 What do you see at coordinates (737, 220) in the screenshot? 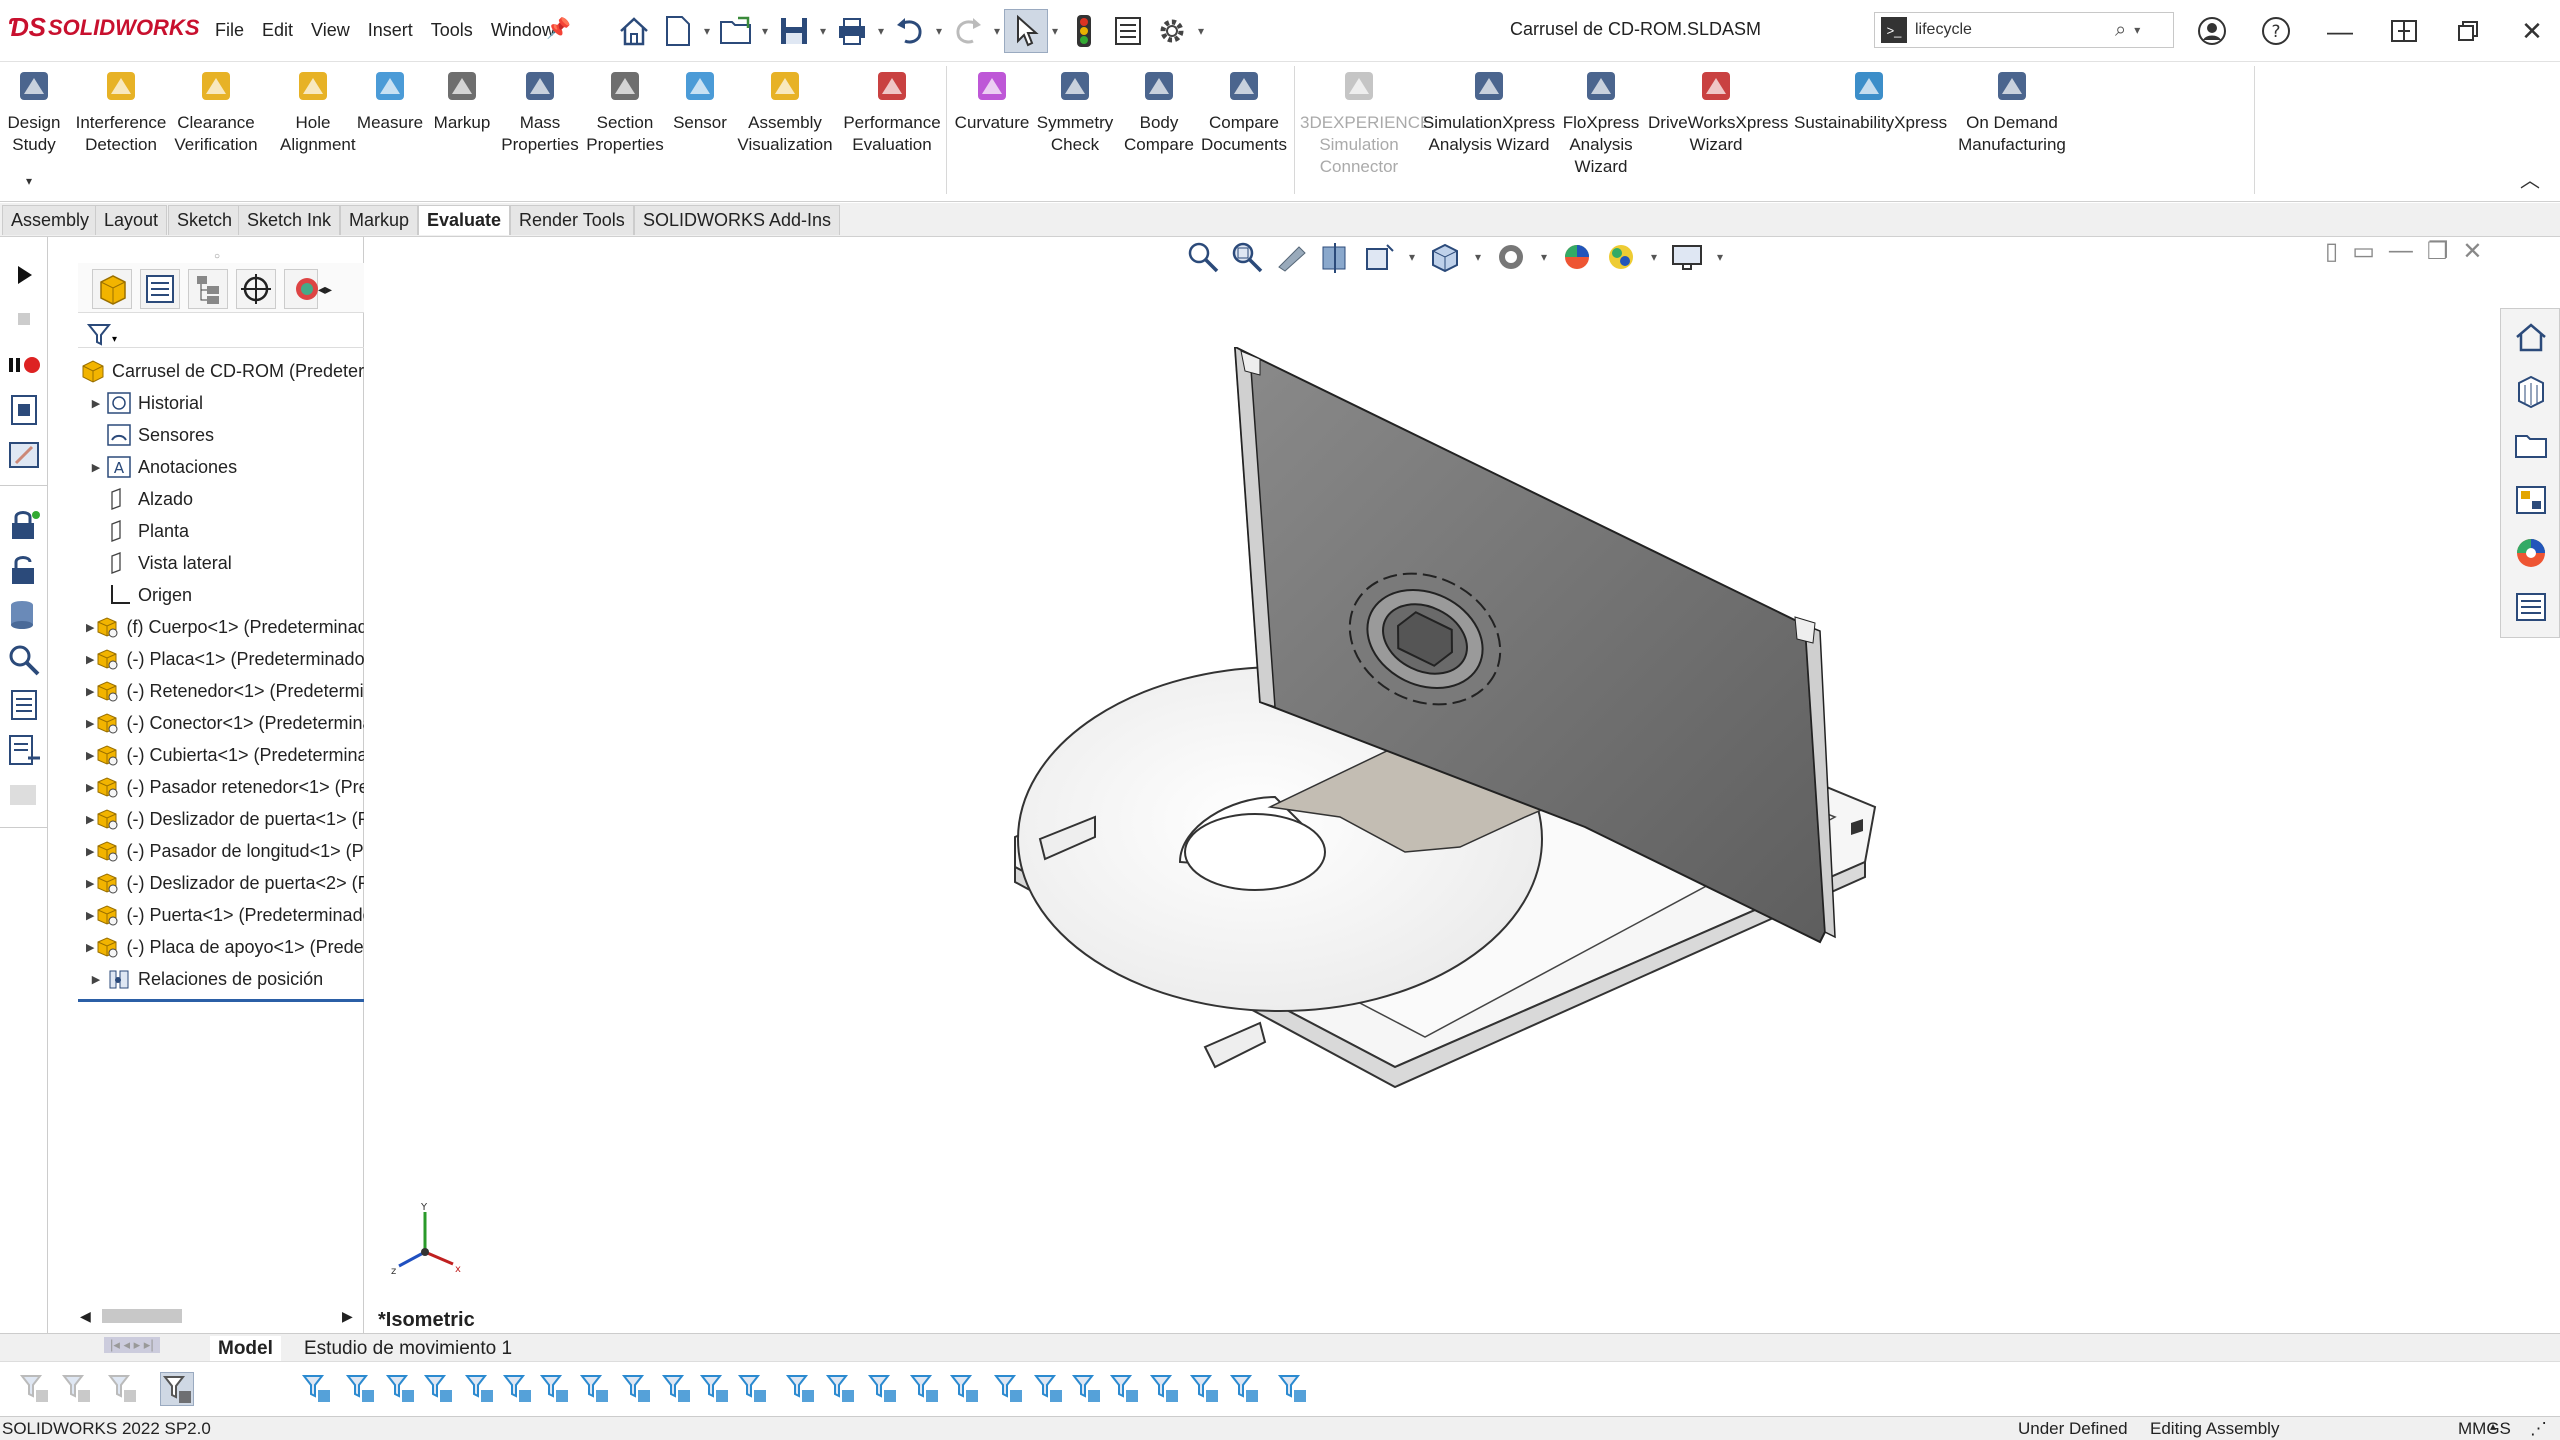
I see `tab-solidworks-add-ins: SOLIDWORKS Add-Ins` at bounding box center [737, 220].